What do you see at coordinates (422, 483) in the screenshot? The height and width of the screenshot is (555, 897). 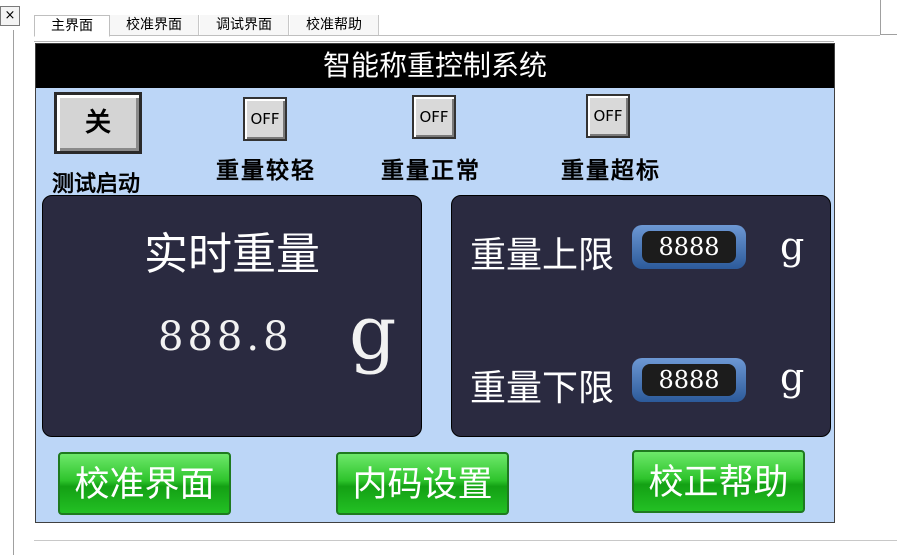 I see `internal-code-settings-button: 内码设置` at bounding box center [422, 483].